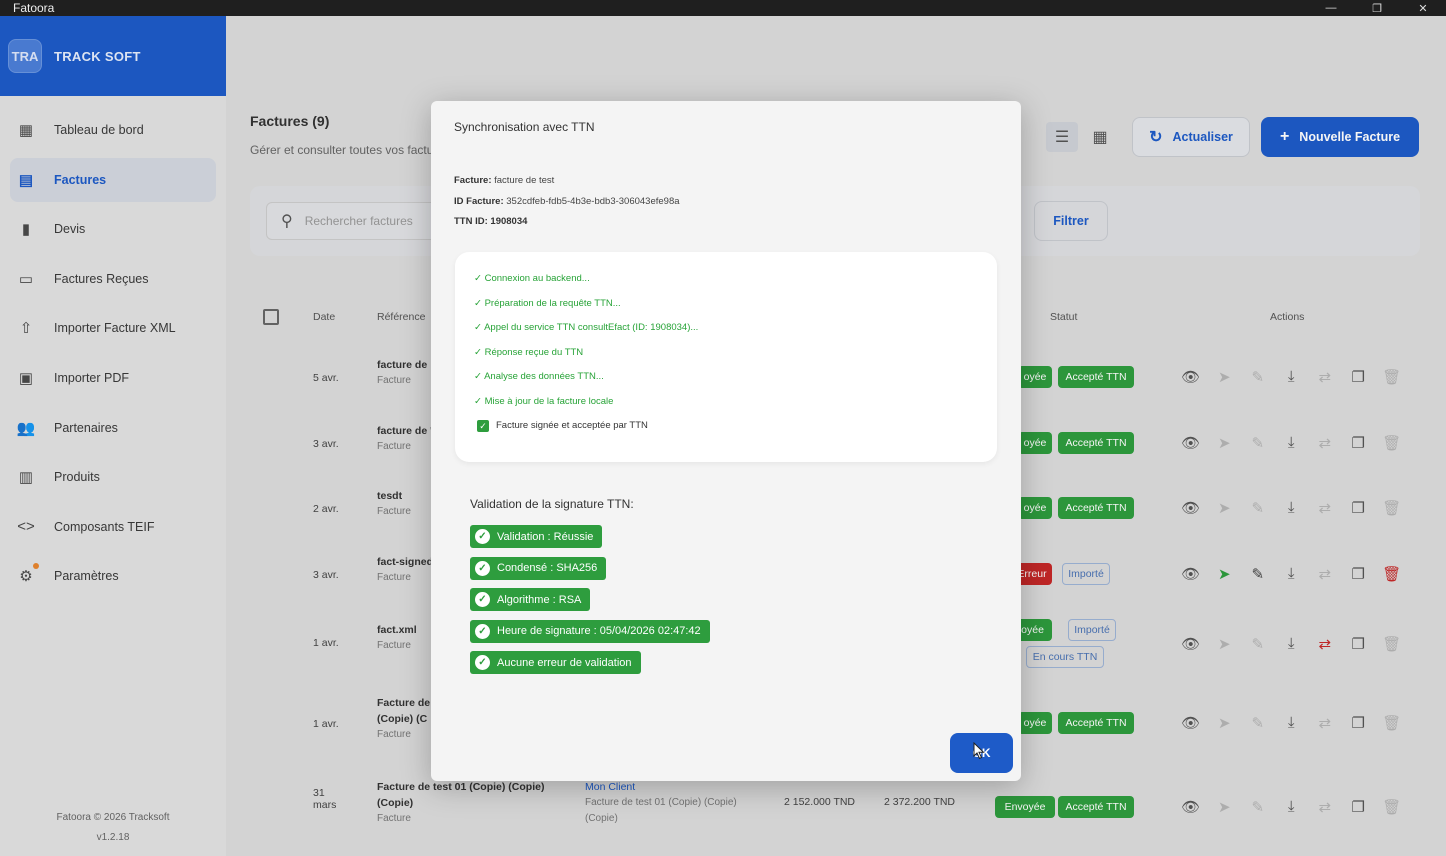  Describe the element at coordinates (552, 504) in the screenshot. I see `validation-title: Validation de la signature TTN:` at that location.